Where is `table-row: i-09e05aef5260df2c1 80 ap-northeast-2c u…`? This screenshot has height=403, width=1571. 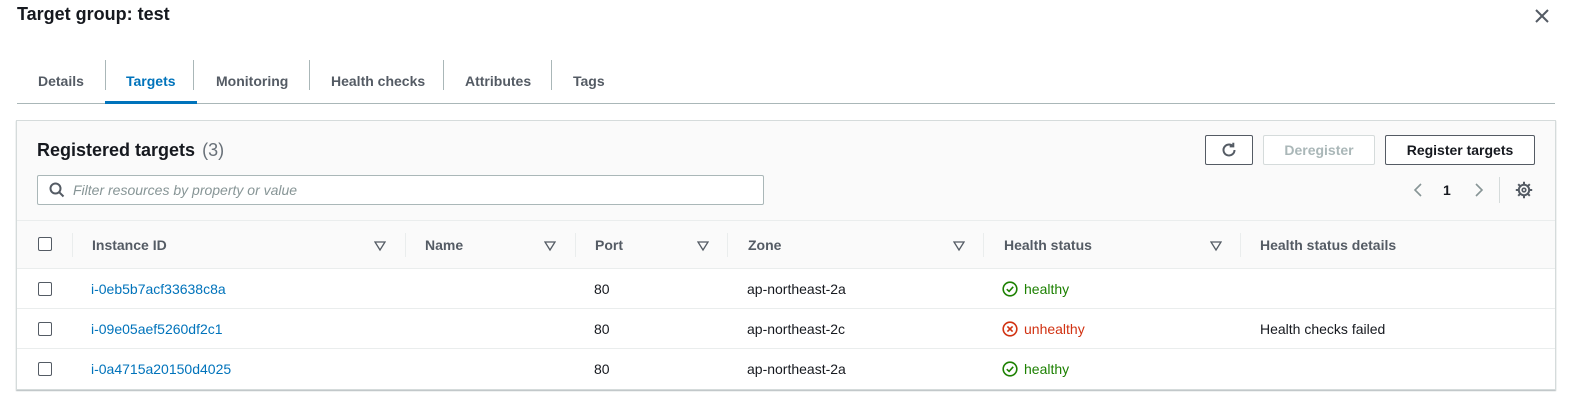 table-row: i-09e05aef5260df2c1 80 ap-northeast-2c u… is located at coordinates (786, 329).